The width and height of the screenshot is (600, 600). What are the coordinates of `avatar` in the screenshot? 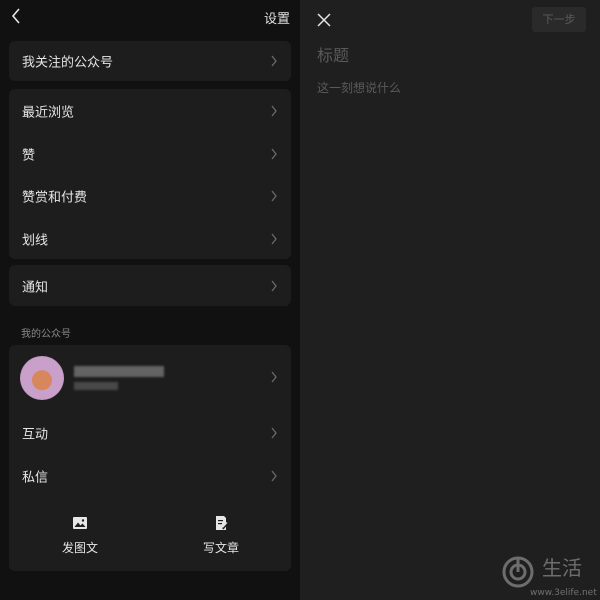 It's located at (42, 378).